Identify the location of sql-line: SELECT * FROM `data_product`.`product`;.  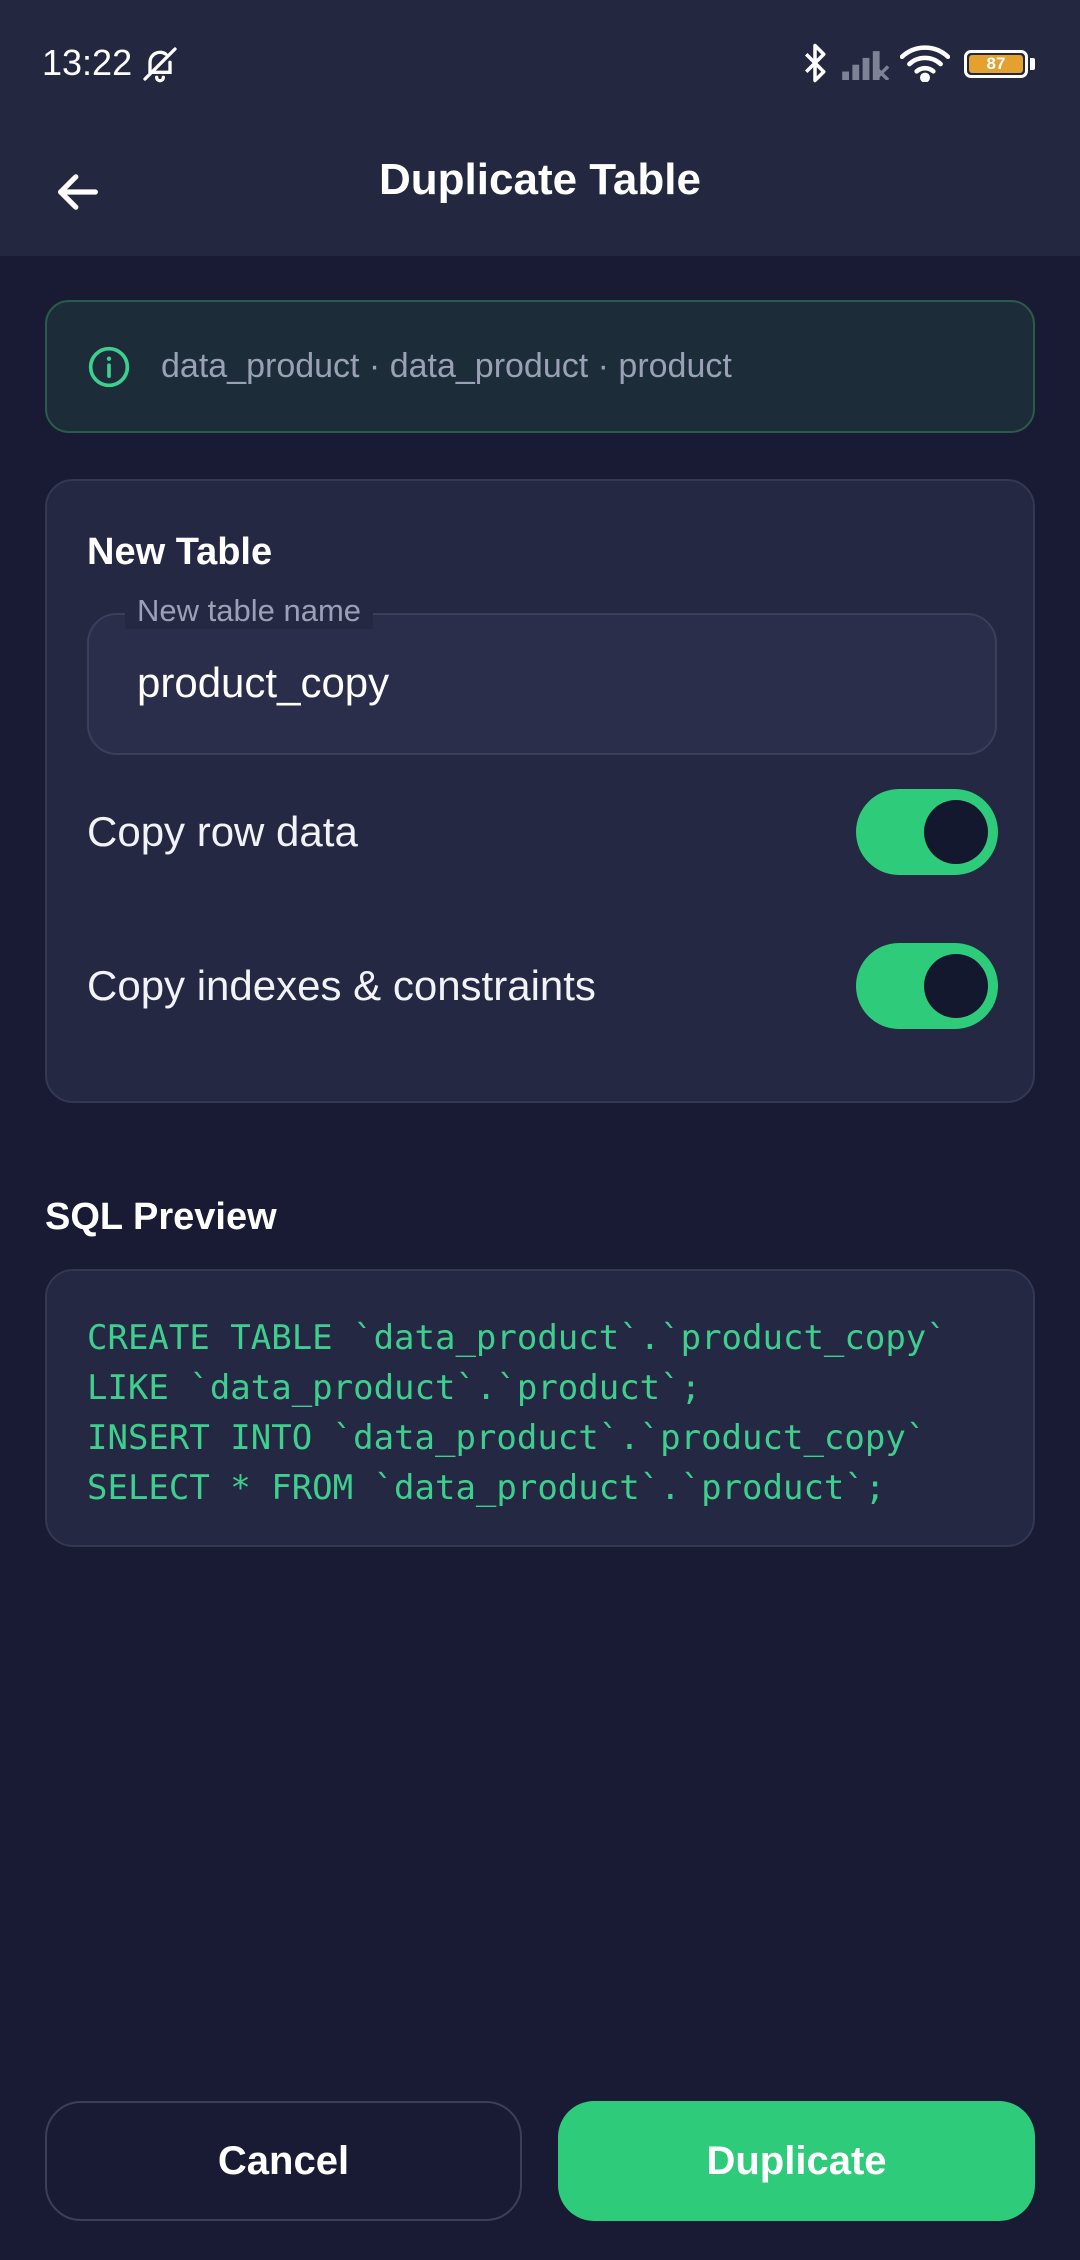
(486, 1488).